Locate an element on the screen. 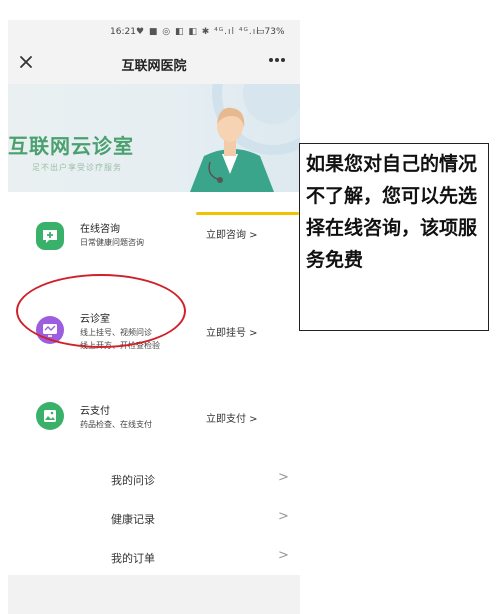  bottom-spacer is located at coordinates (154, 594).